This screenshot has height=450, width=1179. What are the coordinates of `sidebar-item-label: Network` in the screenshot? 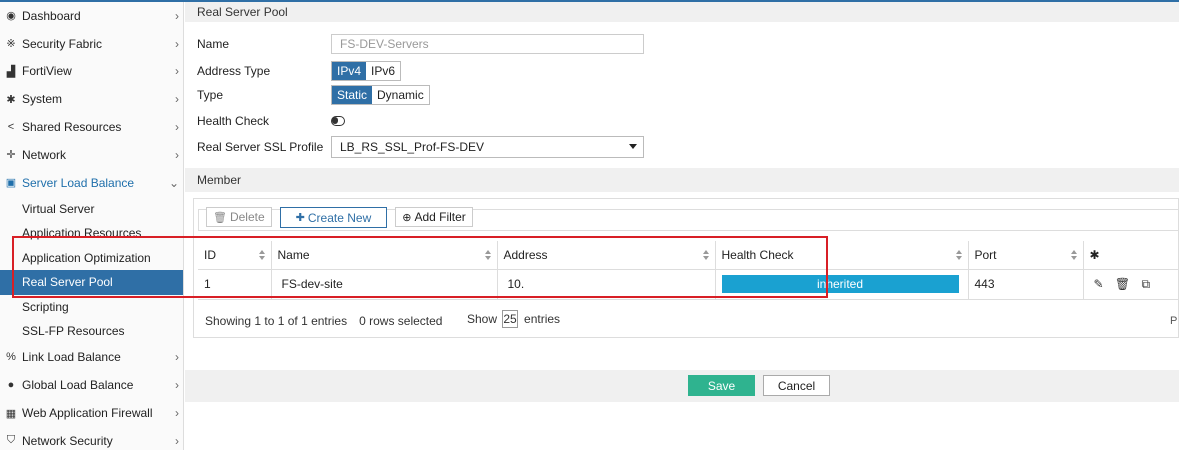 It's located at (44, 154).